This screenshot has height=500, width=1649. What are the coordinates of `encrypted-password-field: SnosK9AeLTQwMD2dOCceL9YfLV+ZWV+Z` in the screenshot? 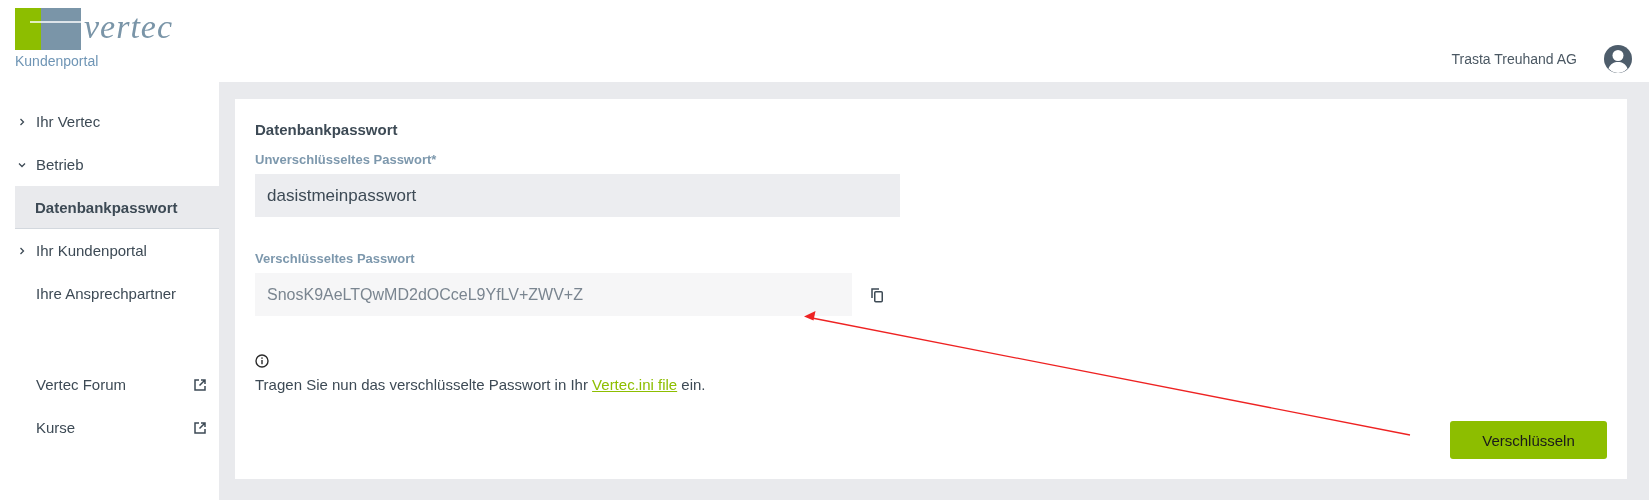 It's located at (553, 294).